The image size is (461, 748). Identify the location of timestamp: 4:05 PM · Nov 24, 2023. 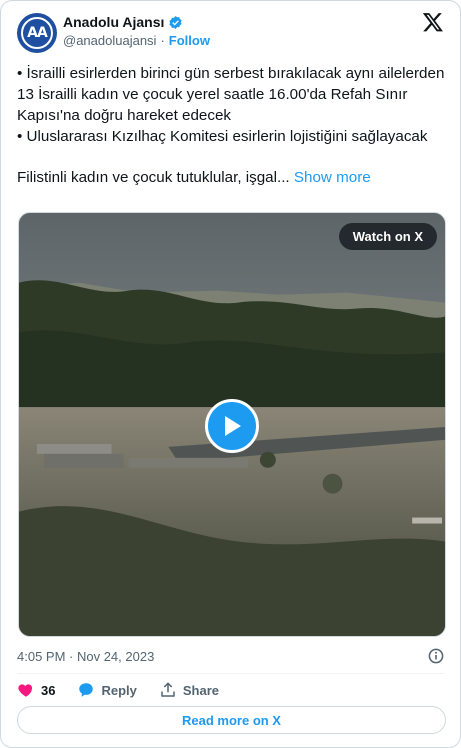
(85, 656).